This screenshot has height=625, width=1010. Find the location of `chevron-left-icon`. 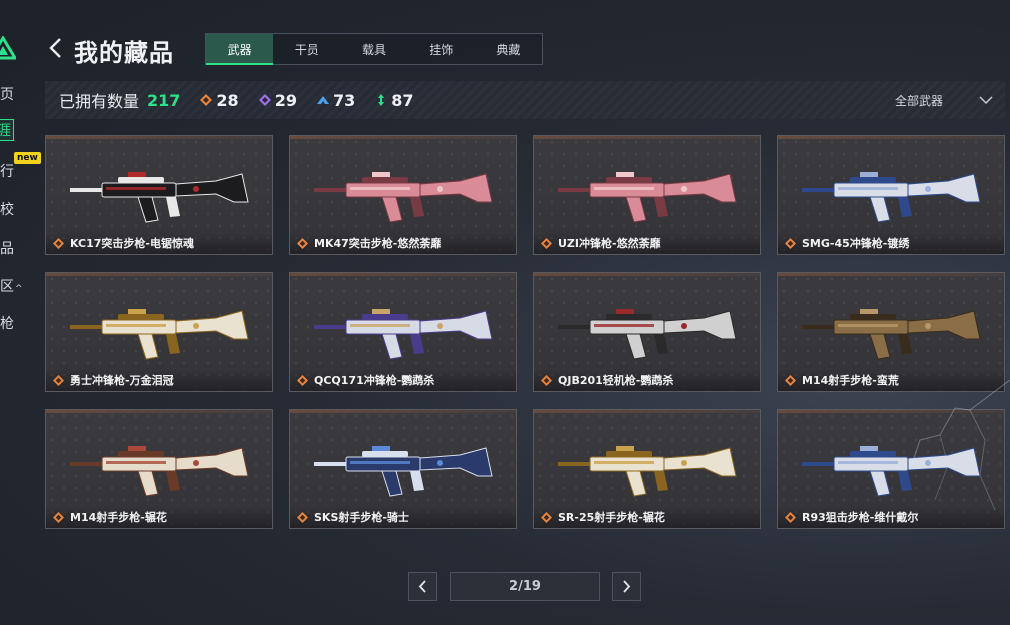

chevron-left-icon is located at coordinates (422, 586).